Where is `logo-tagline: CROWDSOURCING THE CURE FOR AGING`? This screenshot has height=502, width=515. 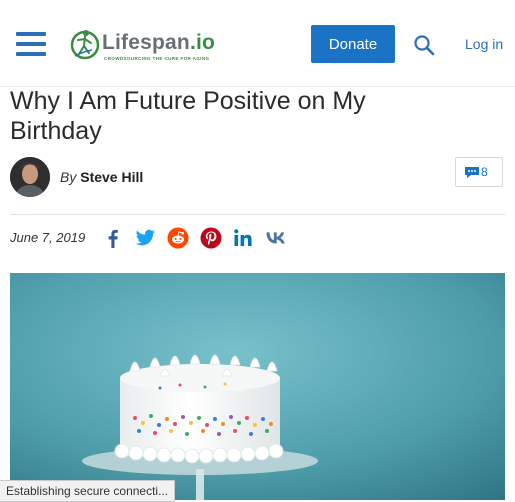
logo-tagline: CROWDSOURCING THE CURE FOR AGING is located at coordinates (157, 58).